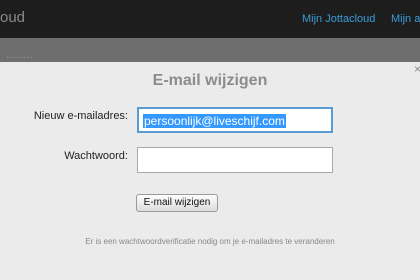 Image resolution: width=420 pixels, height=280 pixels. What do you see at coordinates (214, 121) in the screenshot?
I see `email-input-value: persoonlijk@liveschijf.com` at bounding box center [214, 121].